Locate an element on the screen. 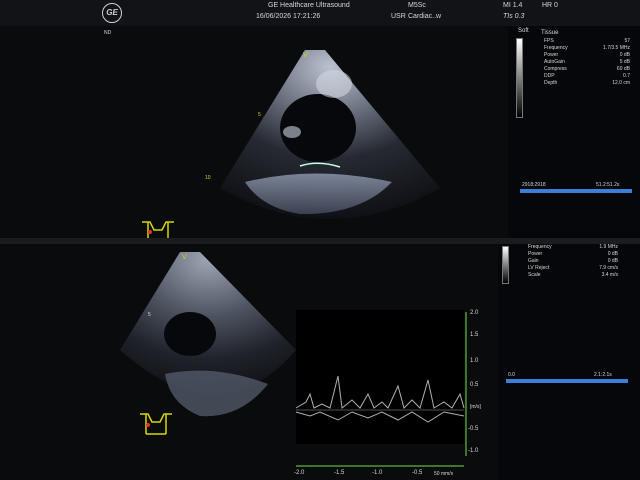 The width and height of the screenshot is (640, 480). param-row: AutoGain 5 dB is located at coordinates (587, 62).